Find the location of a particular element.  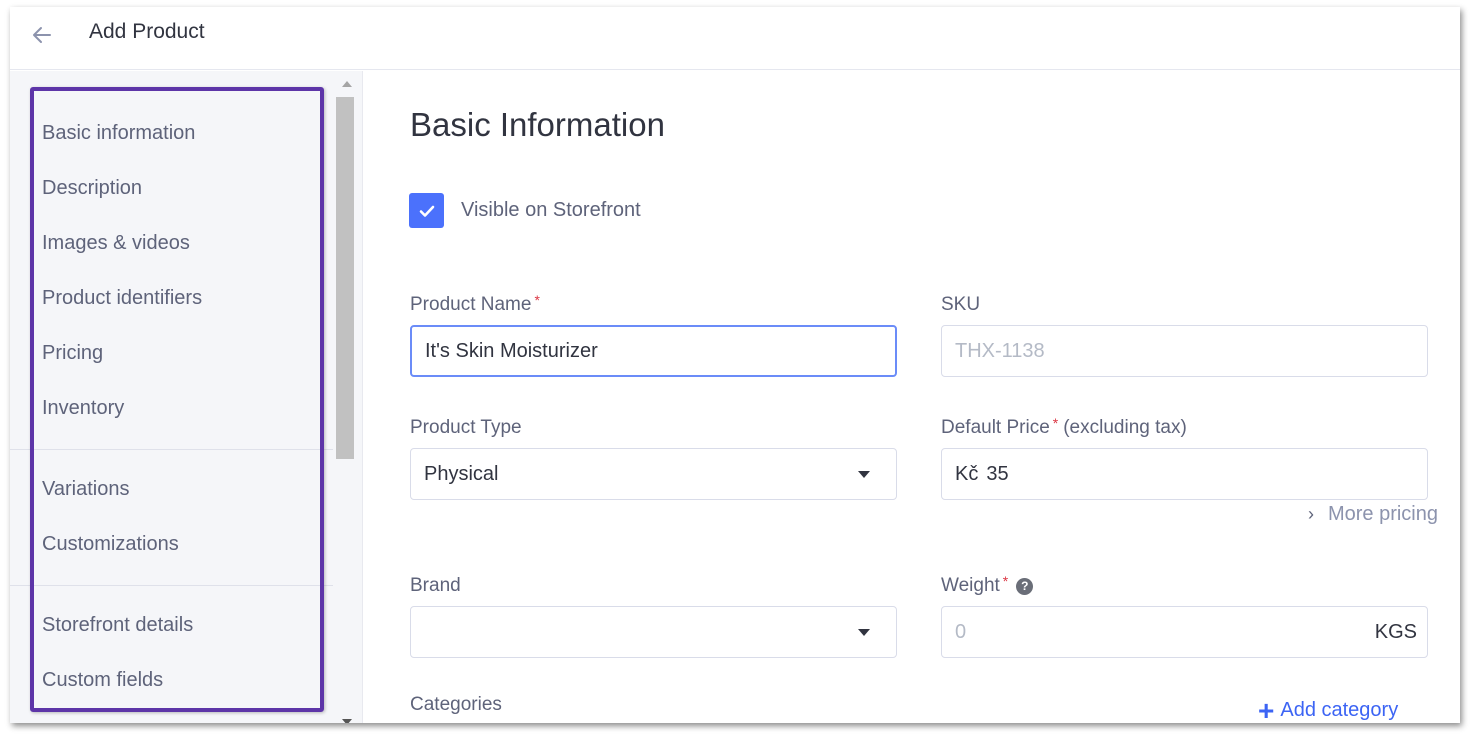

sku-placeholder: THX-1138 is located at coordinates (1000, 350).